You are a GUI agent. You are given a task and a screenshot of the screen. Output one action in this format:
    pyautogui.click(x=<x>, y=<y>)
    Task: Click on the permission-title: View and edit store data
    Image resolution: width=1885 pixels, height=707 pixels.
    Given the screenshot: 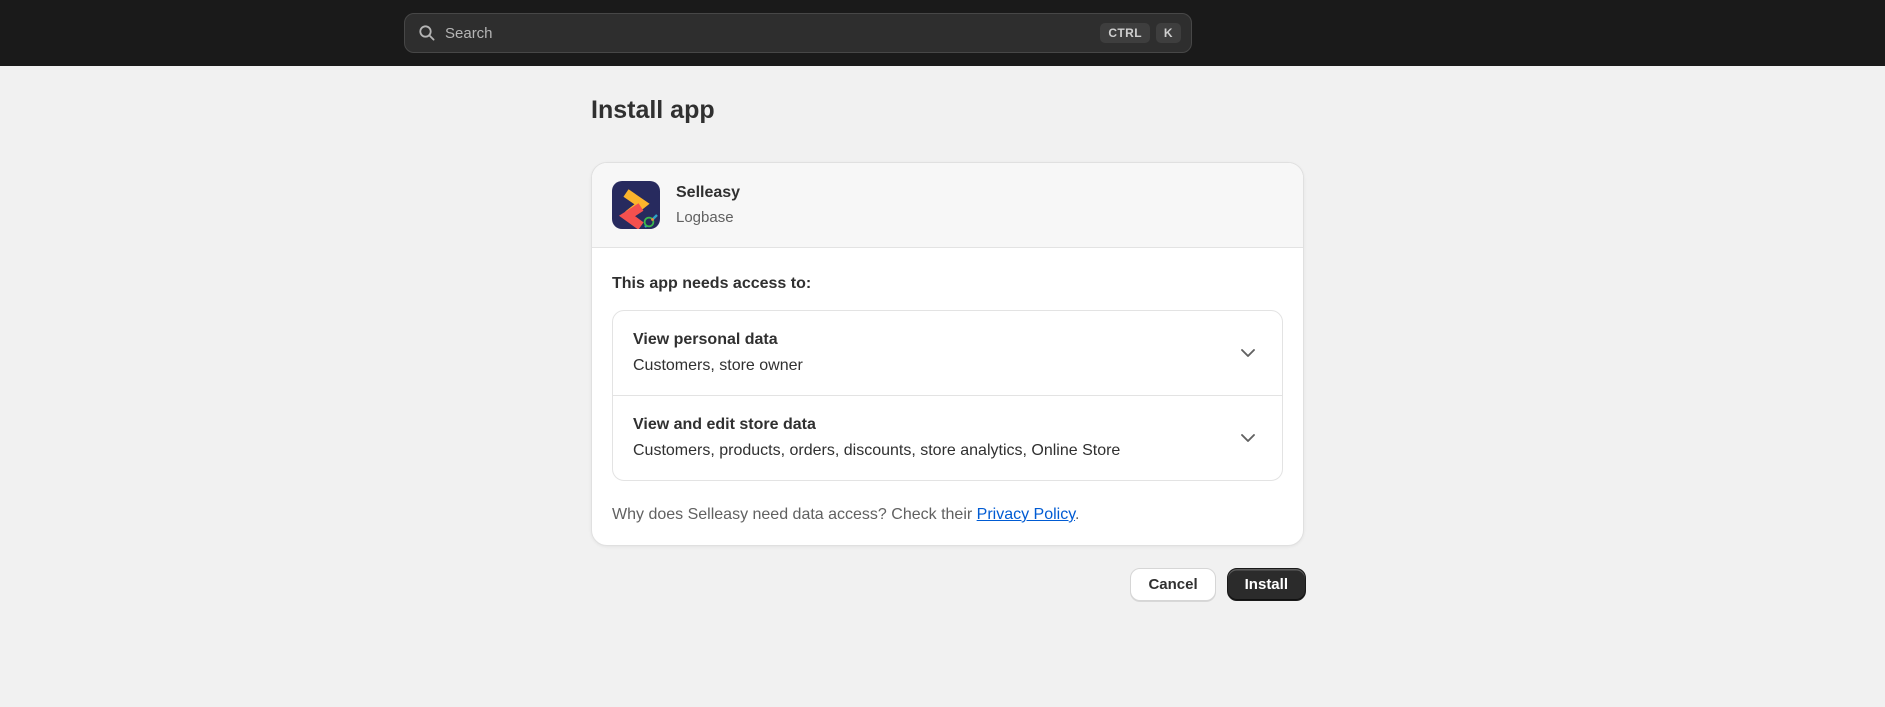 What is the action you would take?
    pyautogui.click(x=724, y=424)
    